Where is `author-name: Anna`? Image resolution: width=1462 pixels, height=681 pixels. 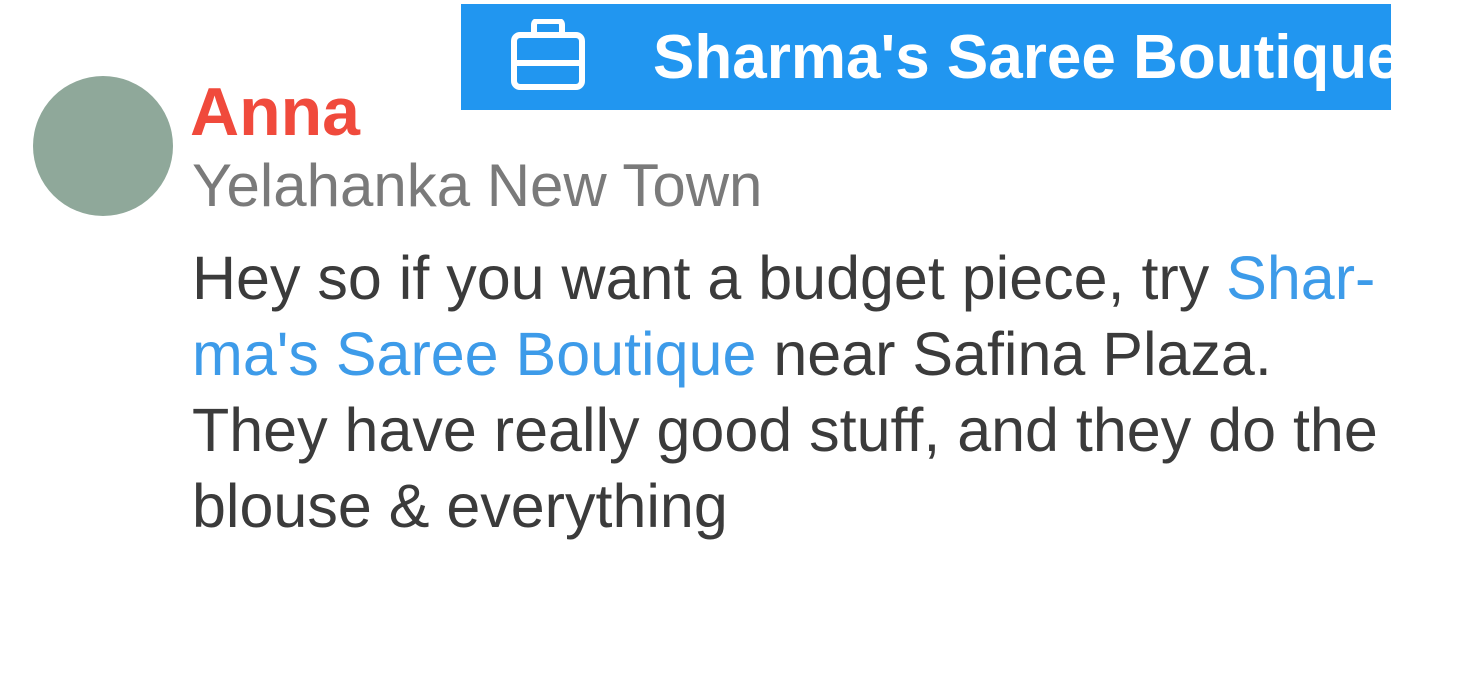
author-name: Anna is located at coordinates (275, 112).